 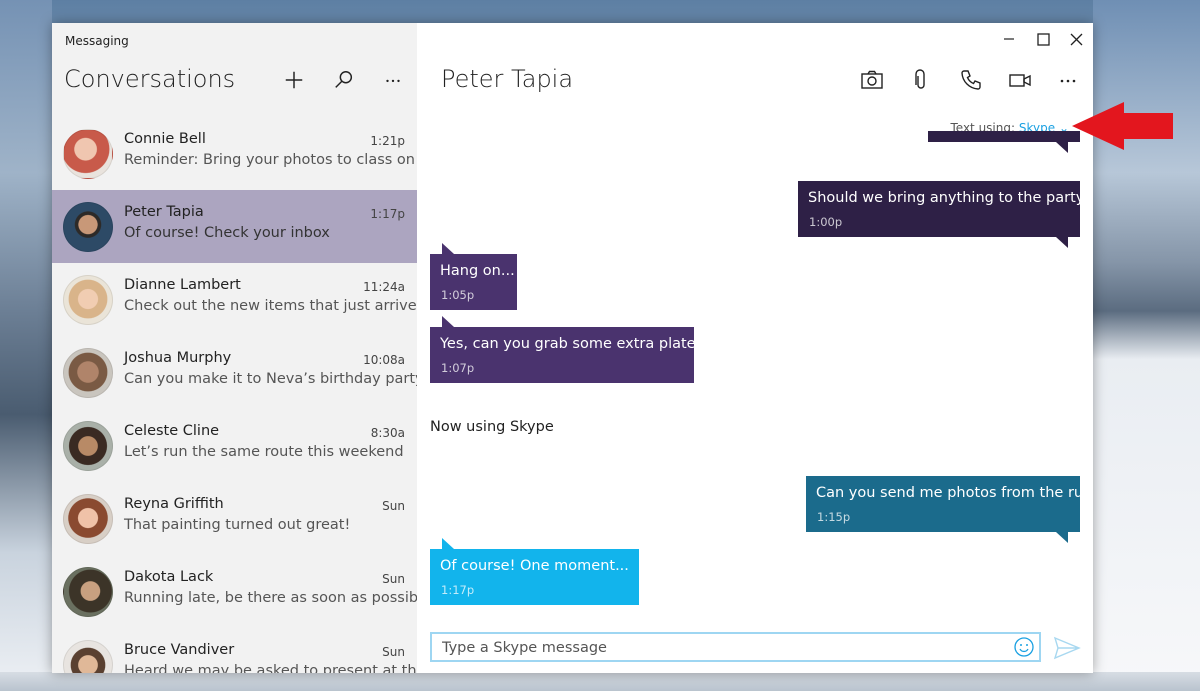 I want to click on emoji-icon, so click(x=1024, y=647).